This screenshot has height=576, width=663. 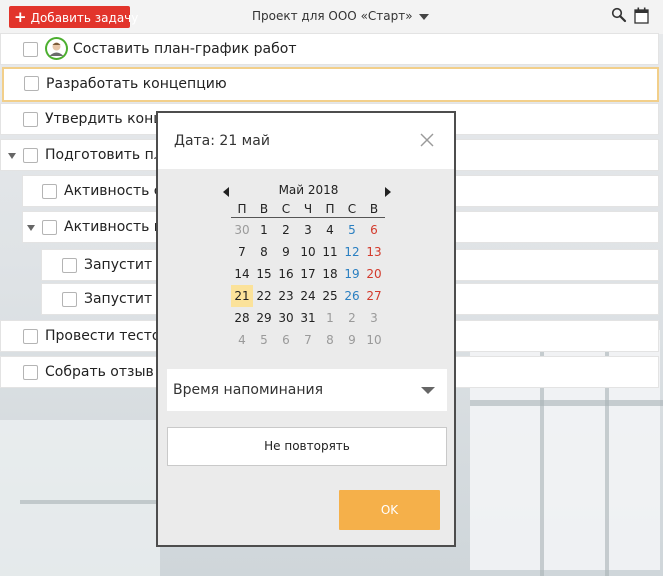 What do you see at coordinates (136, 84) in the screenshot?
I see `task-label: Разработать концепцию` at bounding box center [136, 84].